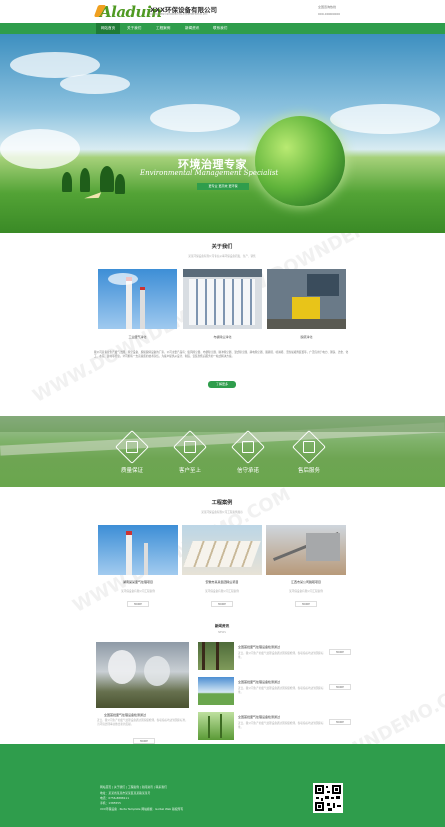 This screenshot has height=827, width=445. I want to click on paper-plane, so click(93, 196).